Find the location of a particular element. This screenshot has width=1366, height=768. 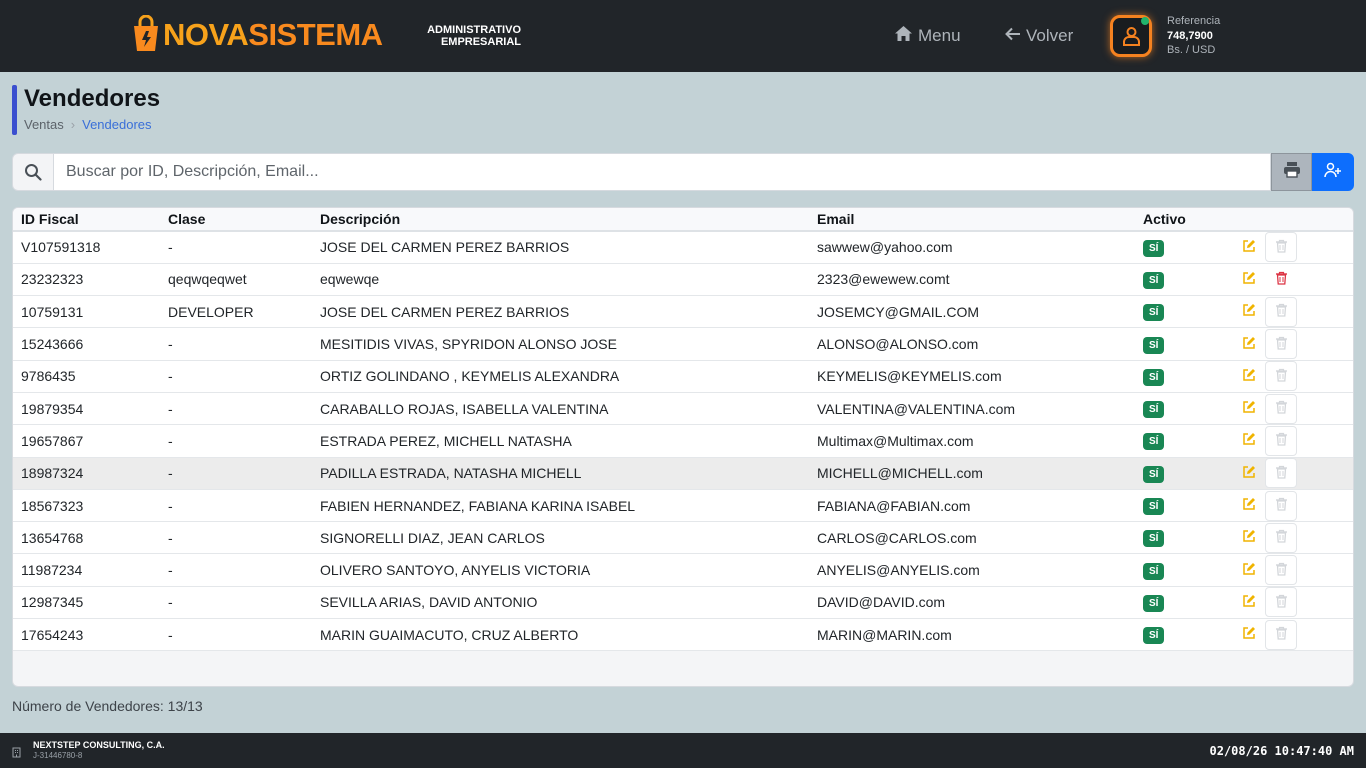

print-button is located at coordinates (1291, 172).